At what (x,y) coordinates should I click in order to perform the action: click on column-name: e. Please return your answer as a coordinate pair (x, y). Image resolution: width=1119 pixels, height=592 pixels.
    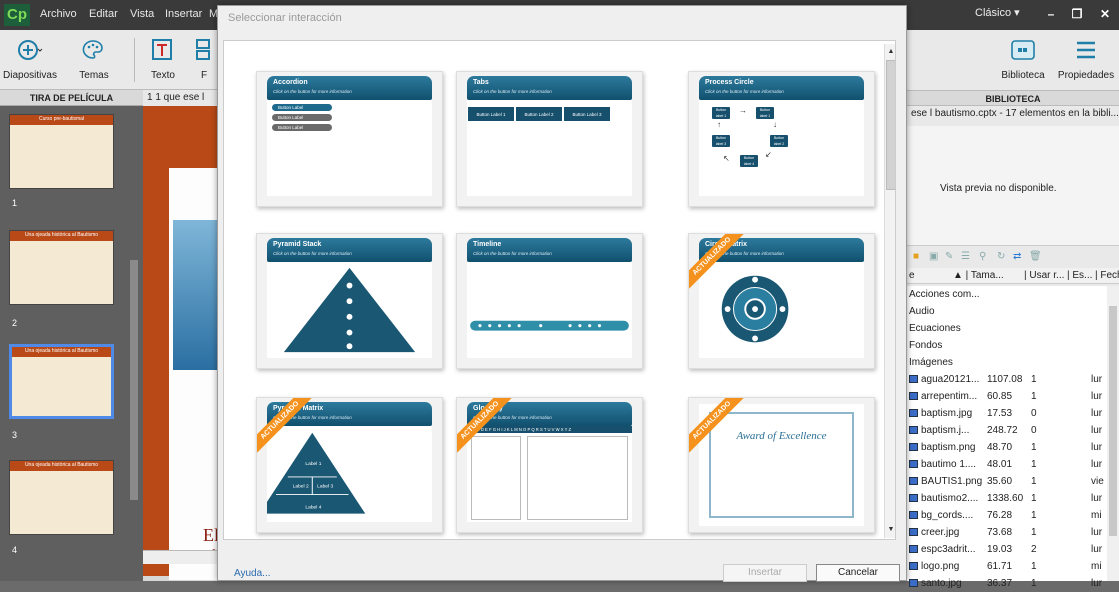
    Looking at the image, I should click on (912, 275).